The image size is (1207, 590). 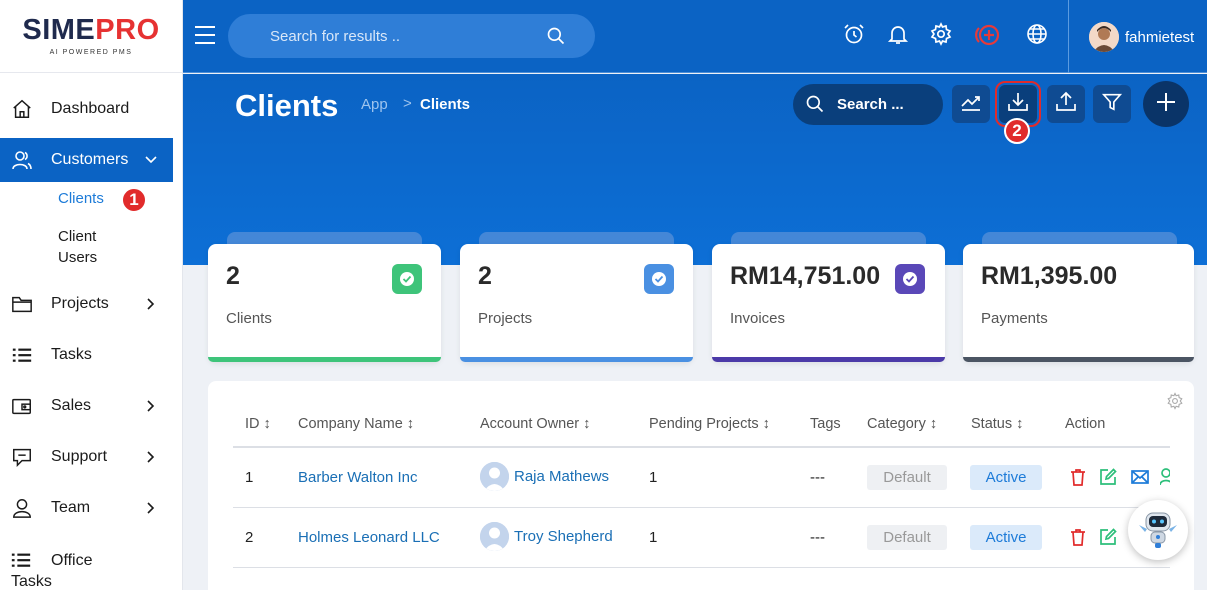 I want to click on column-header-status: Status ↕, so click(x=997, y=424).